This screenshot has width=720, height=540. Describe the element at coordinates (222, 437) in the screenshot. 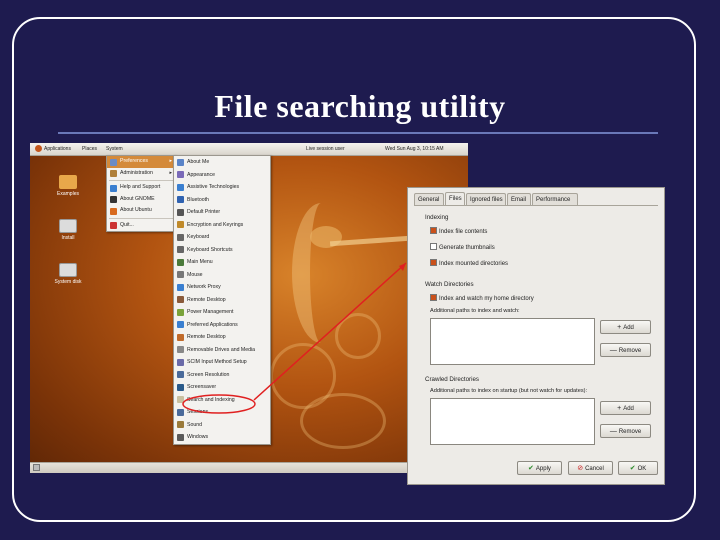

I see `preferences-menu-item: Windows` at that location.